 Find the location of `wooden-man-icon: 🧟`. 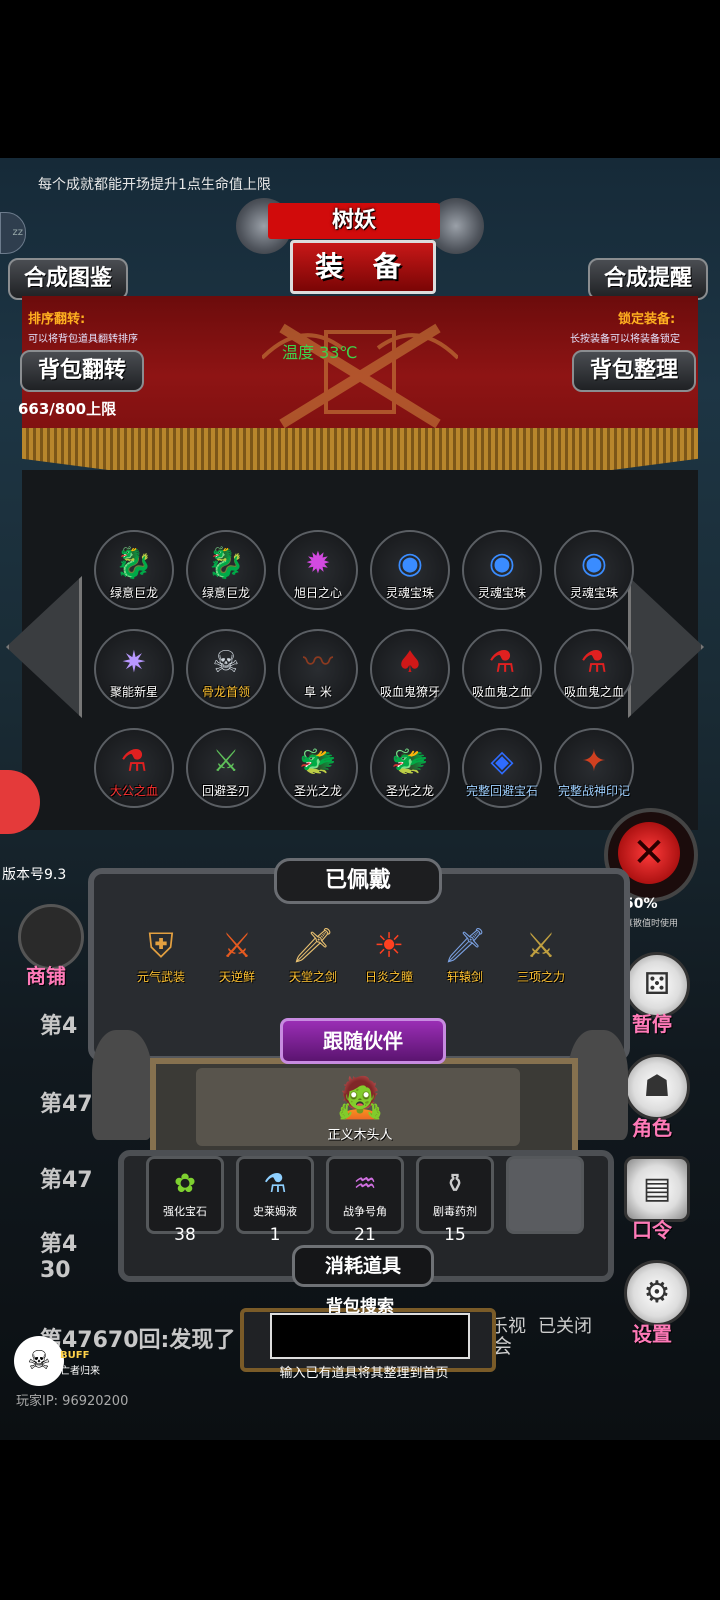

wooden-man-icon: 🧟 is located at coordinates (360, 1098).